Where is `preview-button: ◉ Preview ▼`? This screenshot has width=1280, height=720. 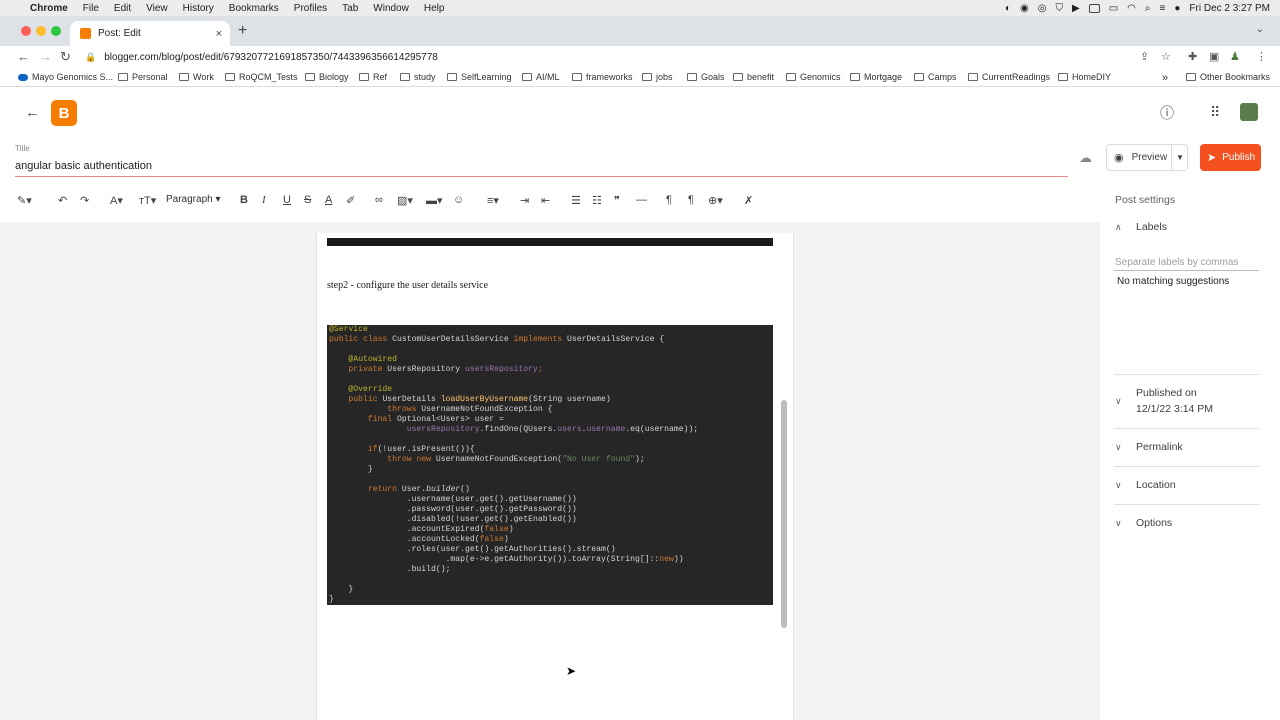
preview-button: ◉ Preview ▼ is located at coordinates (1147, 157).